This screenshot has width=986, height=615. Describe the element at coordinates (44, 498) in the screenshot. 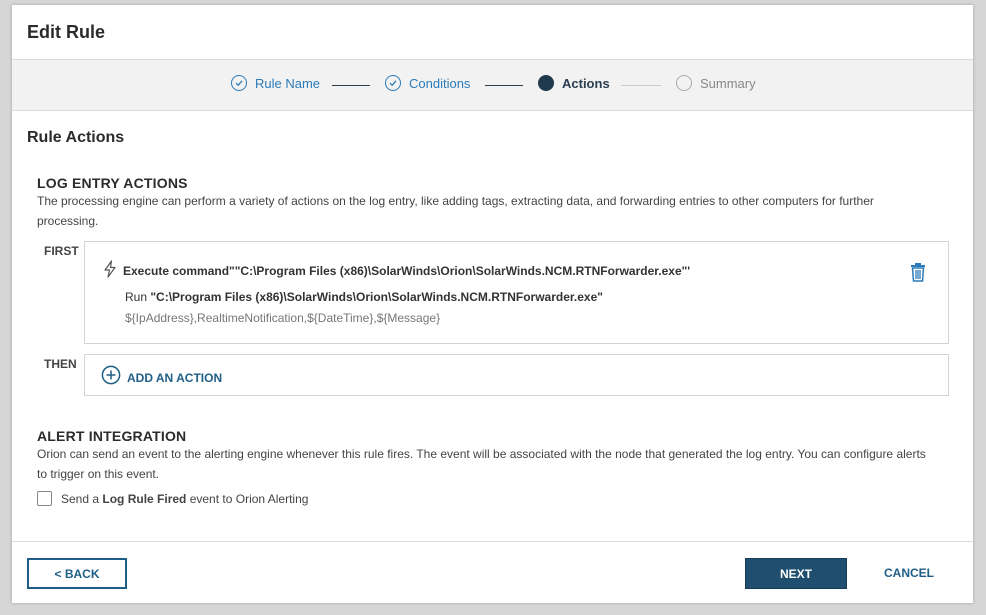

I see `alert-checkbox` at that location.